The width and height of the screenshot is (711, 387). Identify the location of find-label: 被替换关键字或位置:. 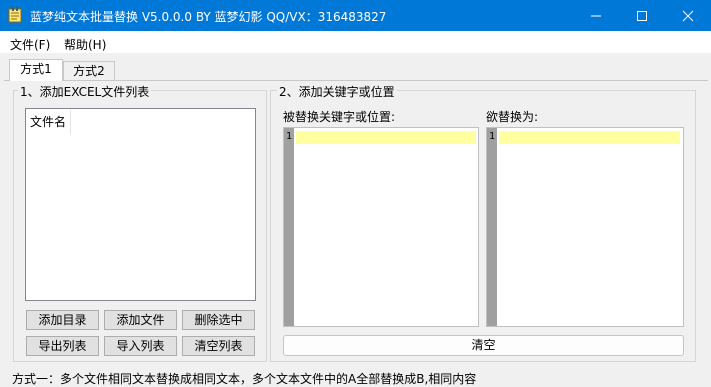
(339, 117).